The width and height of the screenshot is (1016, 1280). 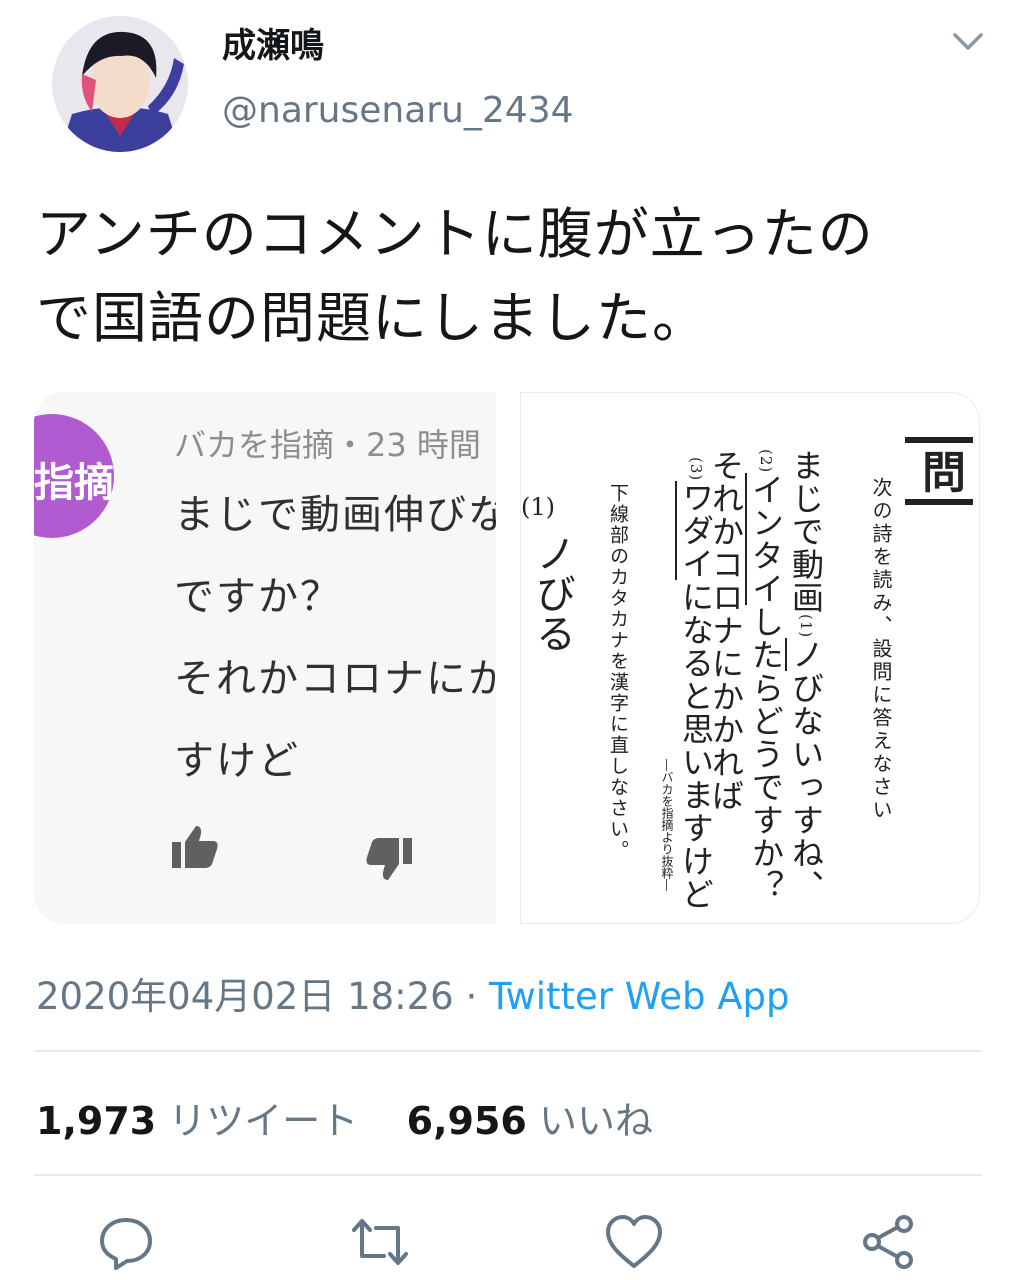 What do you see at coordinates (595, 1121) in the screenshot?
I see `like-label: いいね` at bounding box center [595, 1121].